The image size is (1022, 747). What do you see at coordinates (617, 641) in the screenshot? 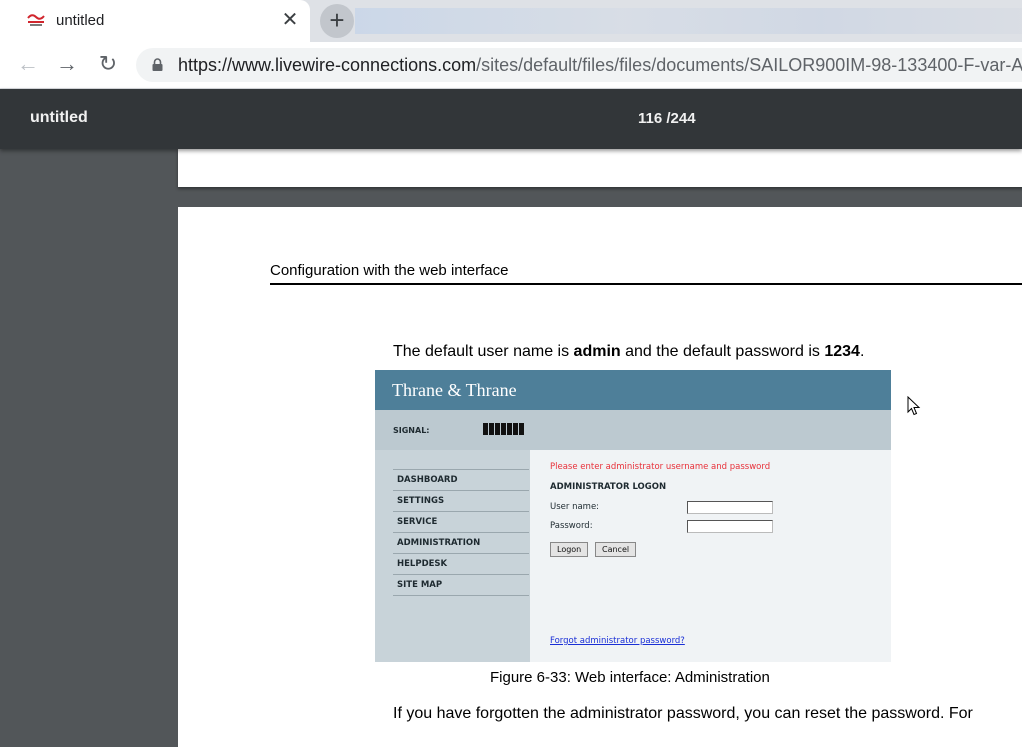
I see `figure-forgot-link: Forgot administrator password?` at bounding box center [617, 641].